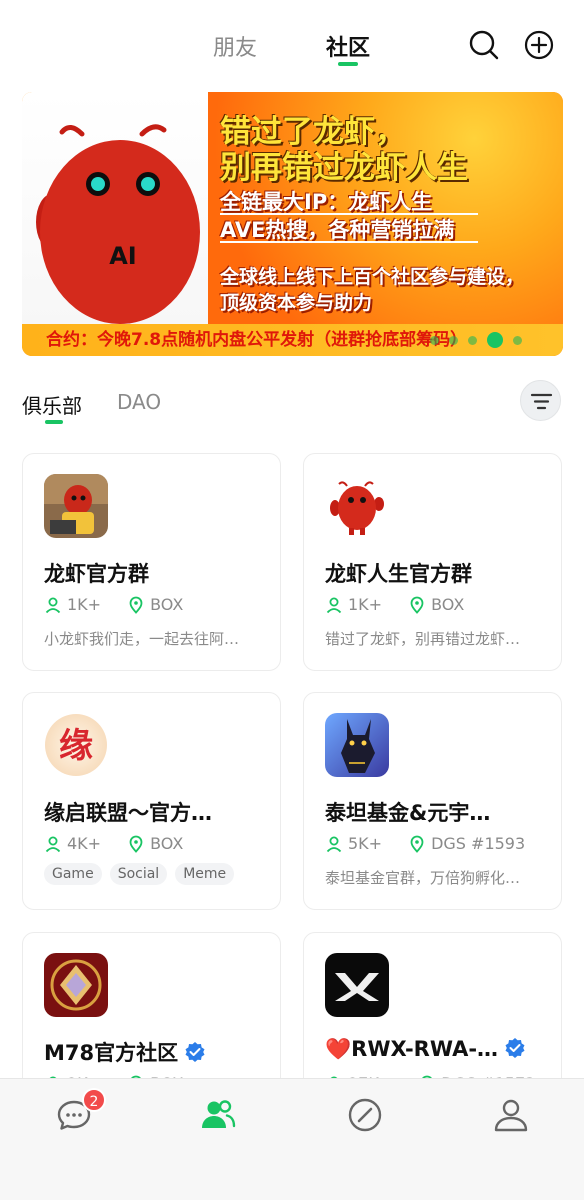 This screenshot has width=584, height=1200. Describe the element at coordinates (398, 574) in the screenshot. I see `club-name: 龙虾人生官方群` at that location.